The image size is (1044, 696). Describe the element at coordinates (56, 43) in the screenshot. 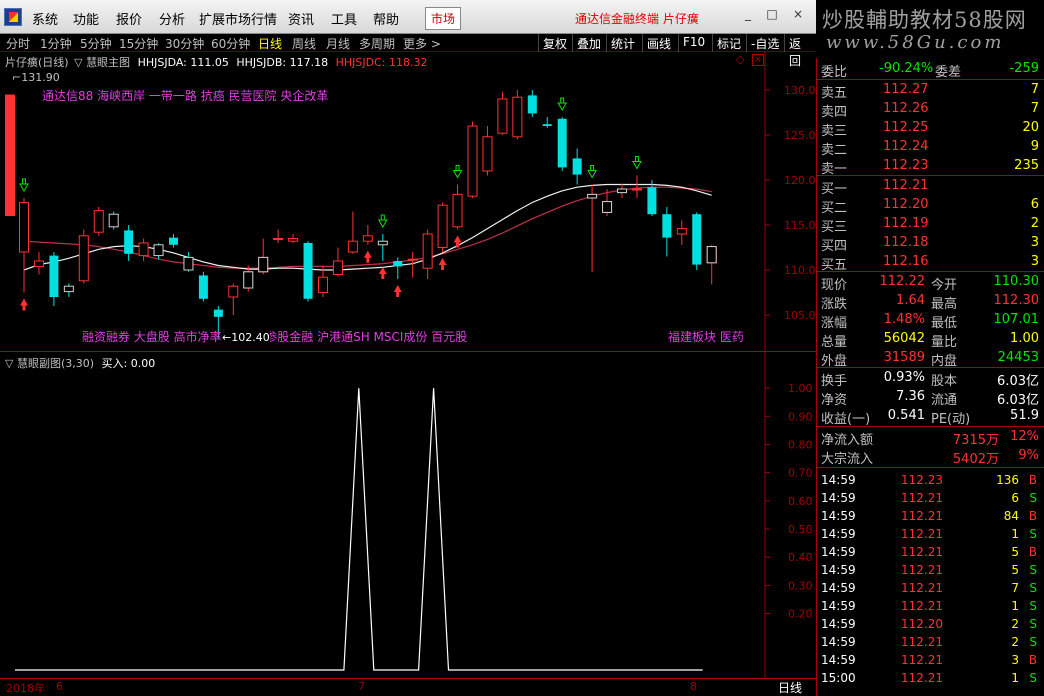

I see `period-1min: 1分钟` at that location.